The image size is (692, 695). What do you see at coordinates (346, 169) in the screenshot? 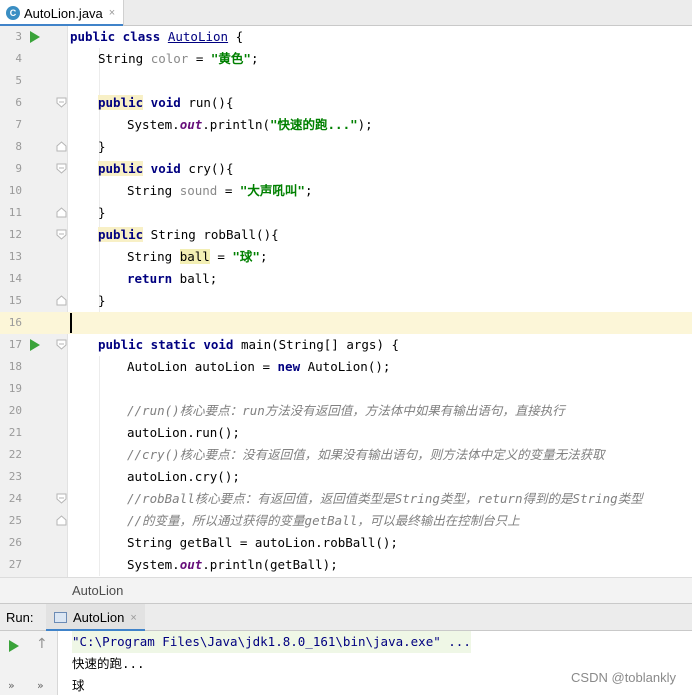
I see `code-line: 9 public void cry(){` at bounding box center [346, 169].